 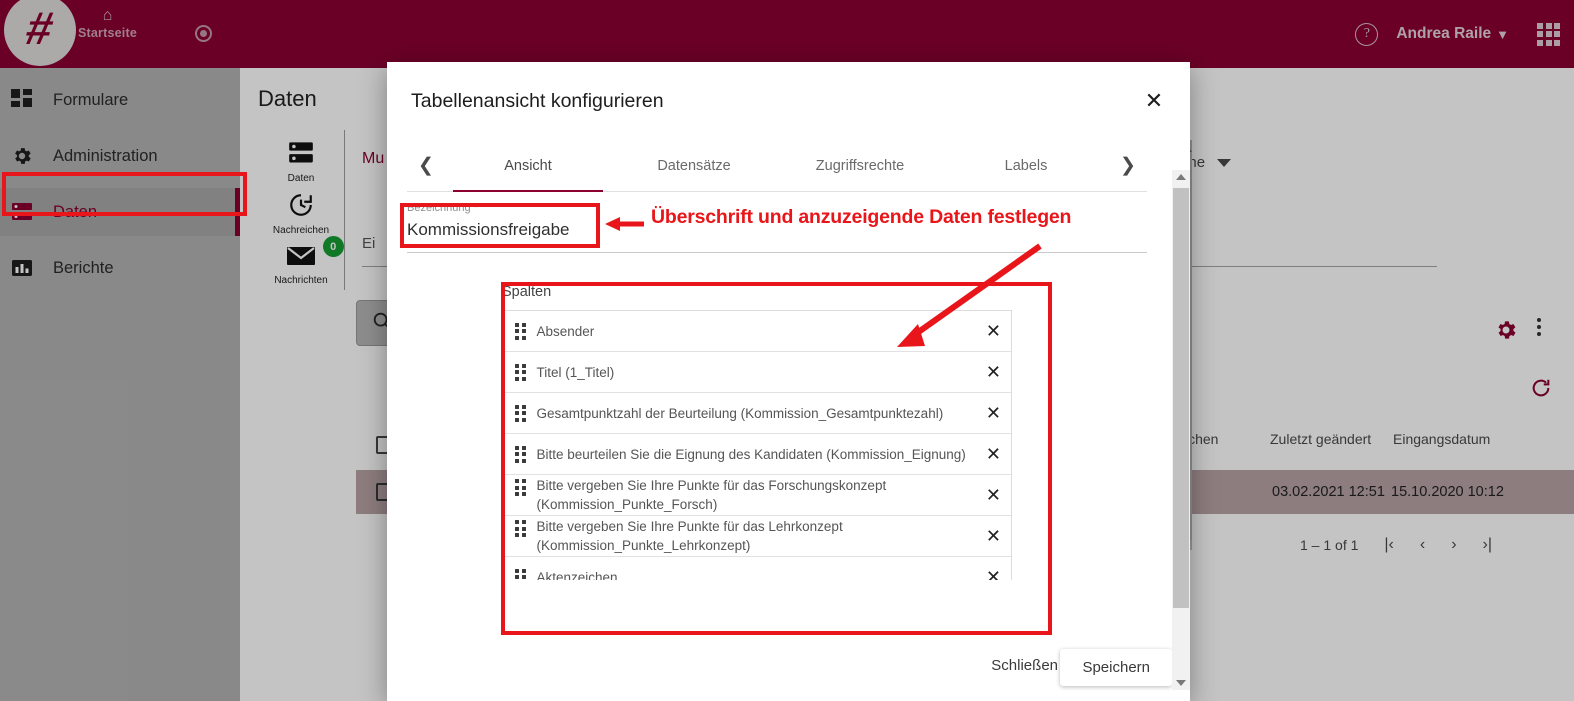 I want to click on tab-ansicht: Ansicht, so click(x=528, y=166).